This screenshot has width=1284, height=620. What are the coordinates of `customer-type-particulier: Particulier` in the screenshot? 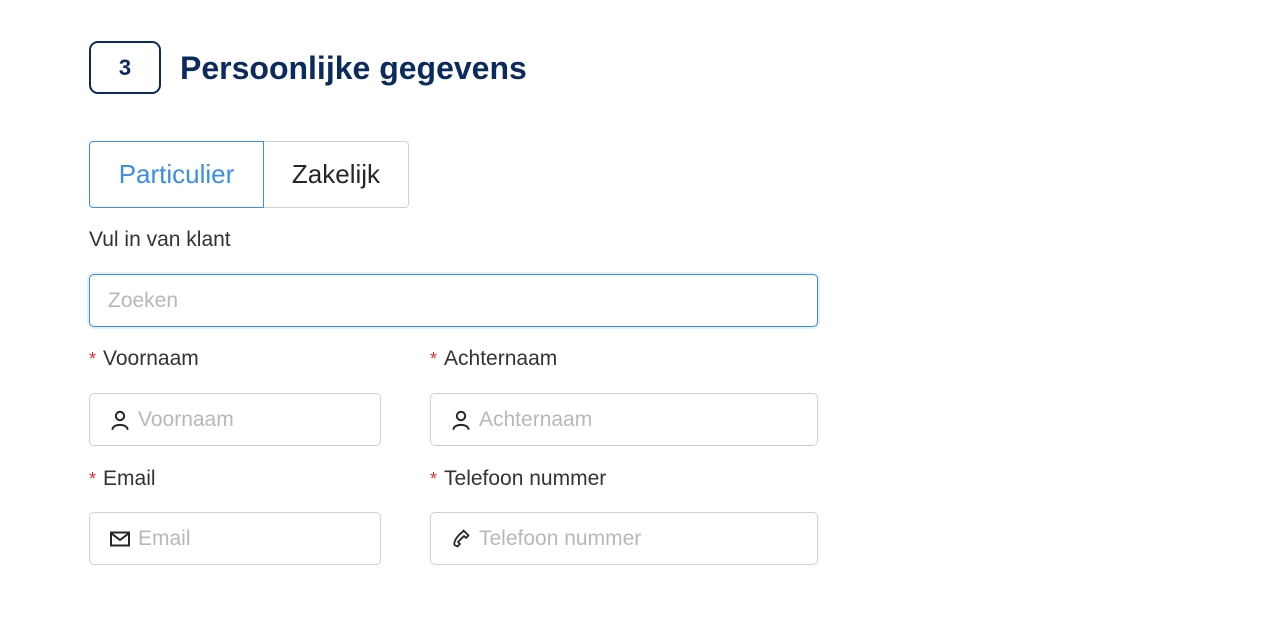 It's located at (176, 174).